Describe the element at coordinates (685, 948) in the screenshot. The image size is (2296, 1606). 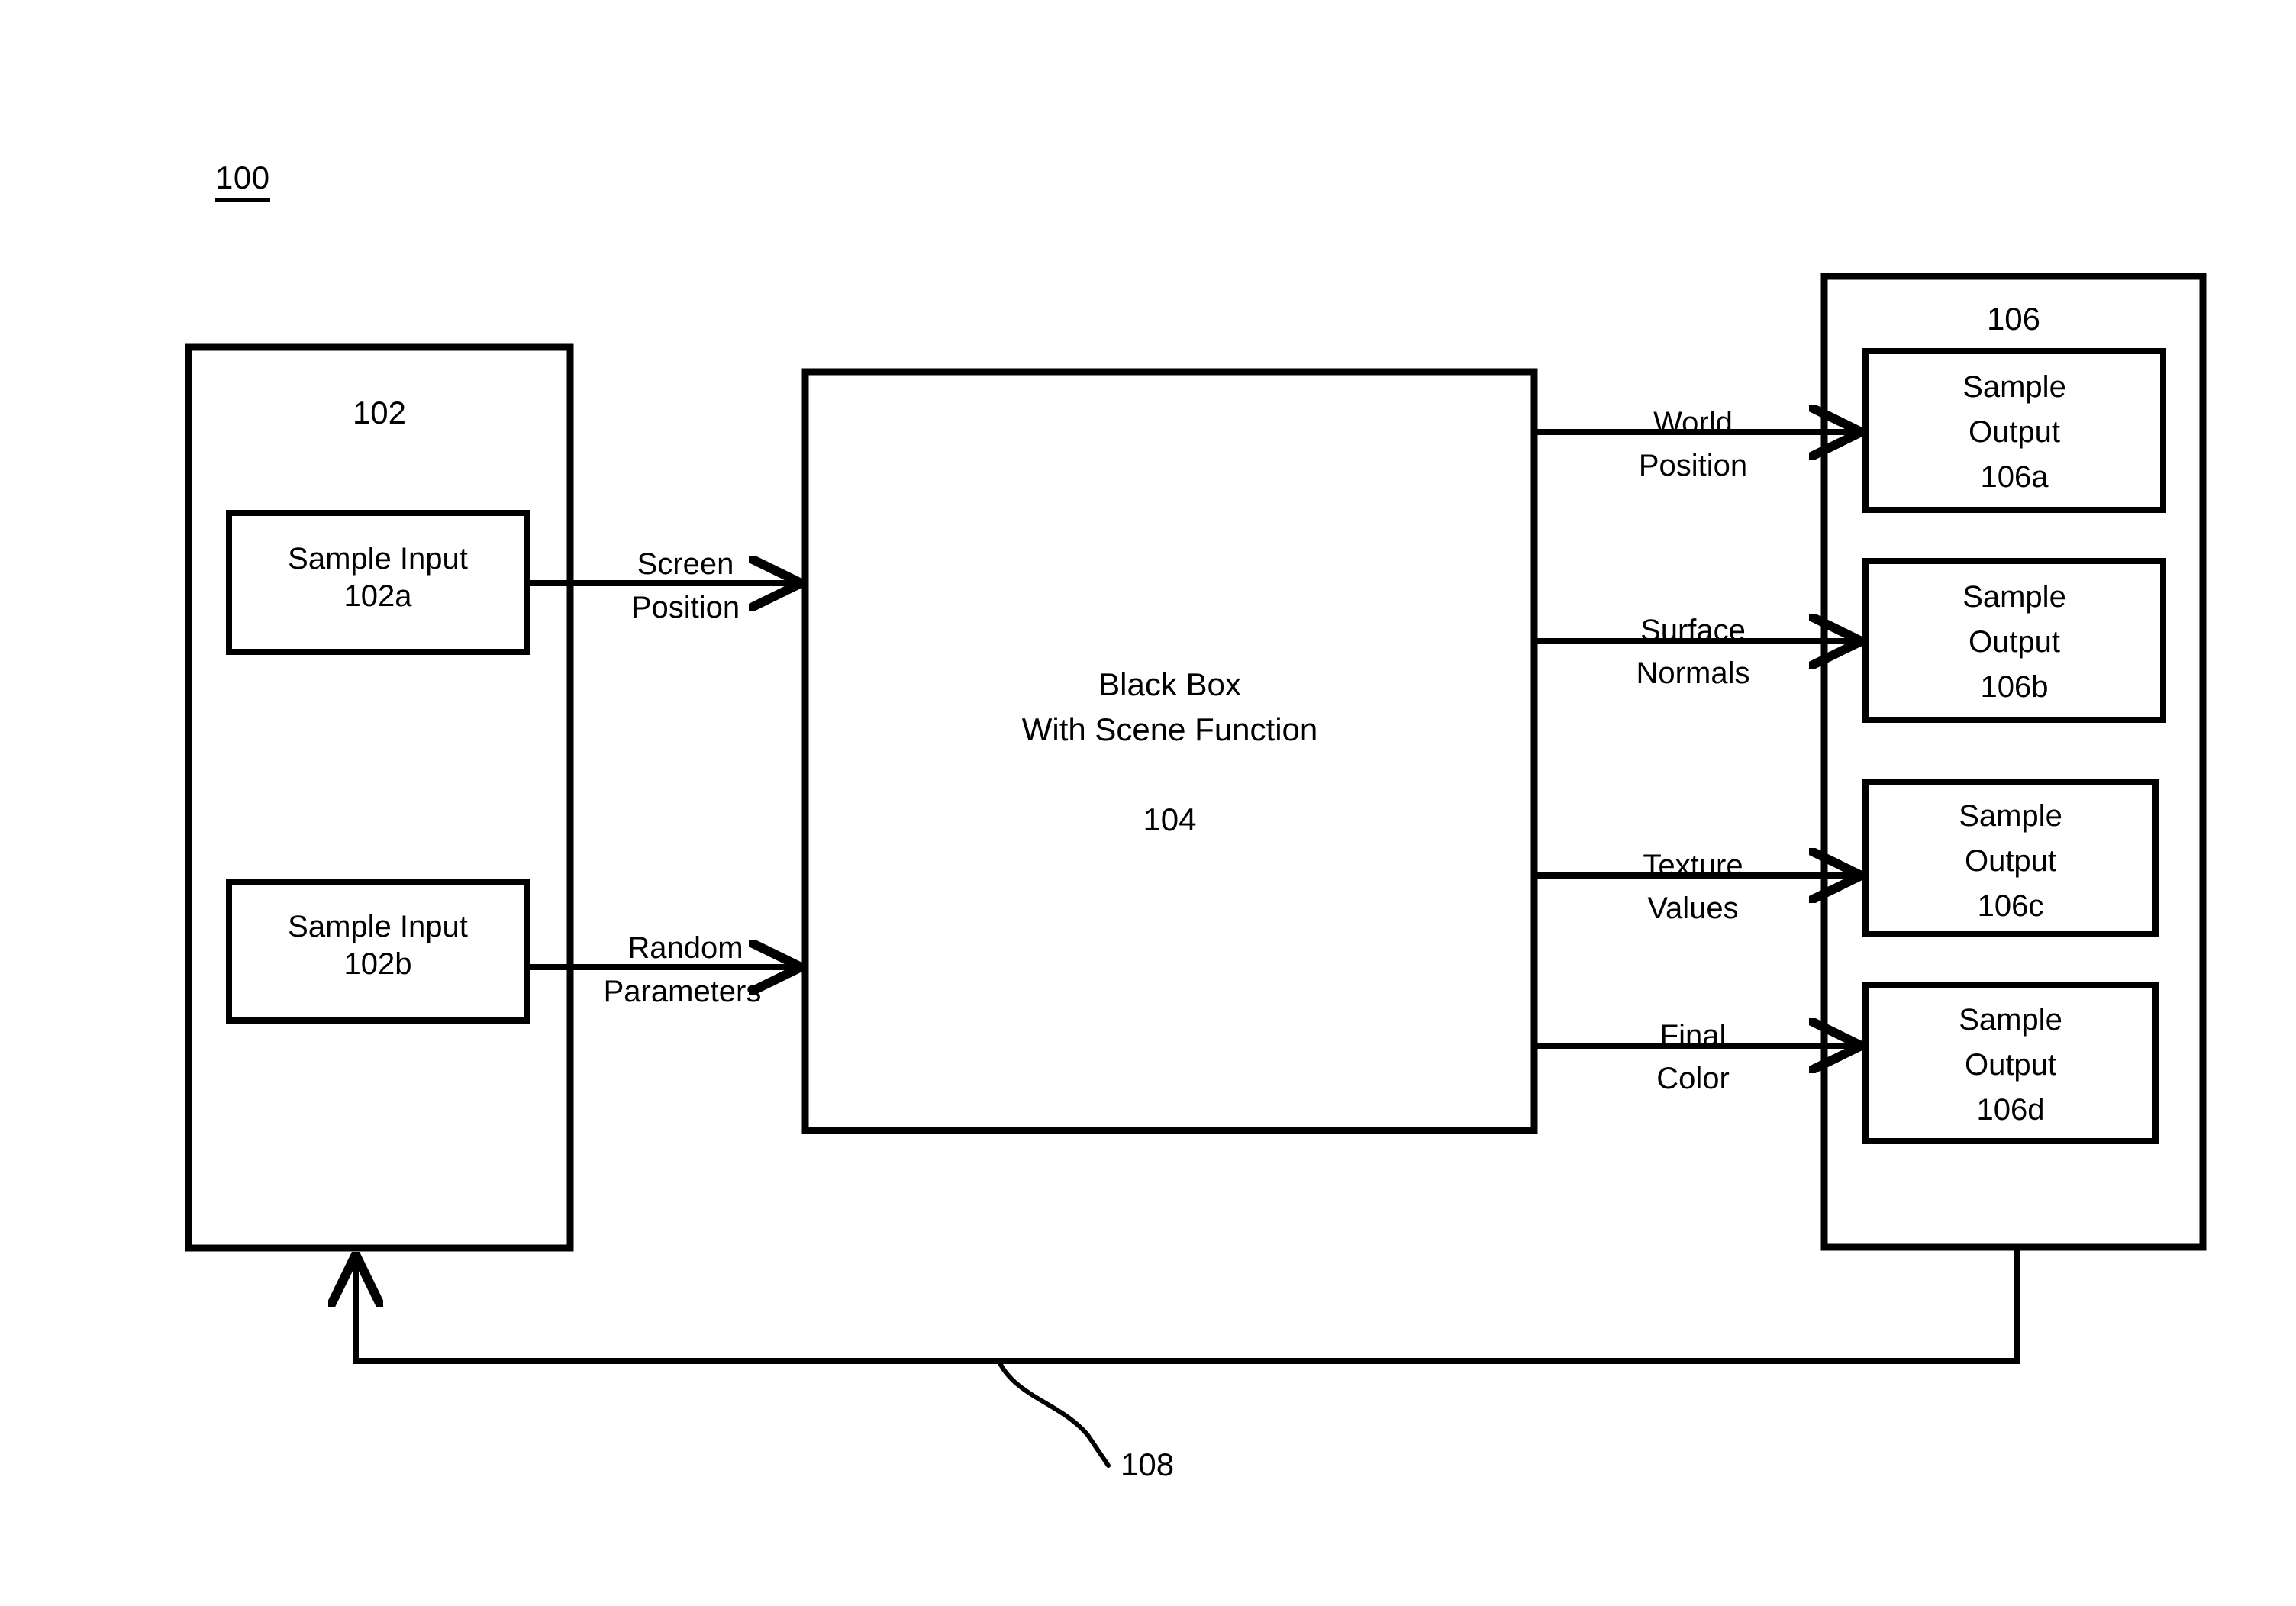
I see `edge-label-random-parameters-line1: Random` at that location.